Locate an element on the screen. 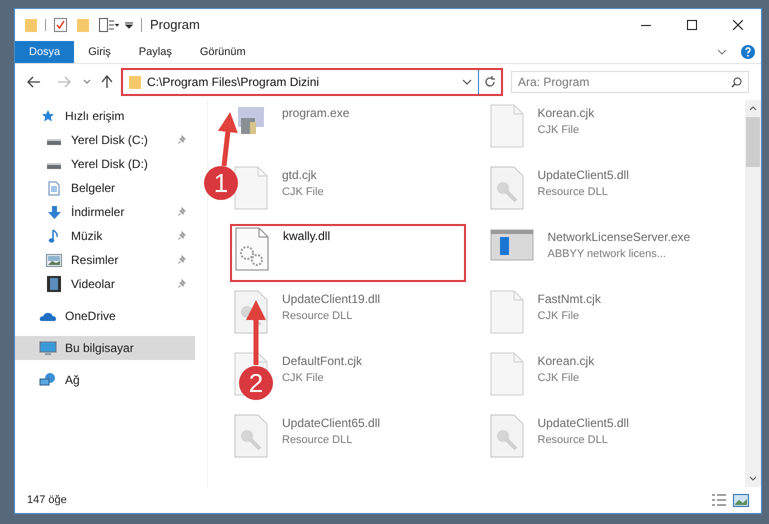 The height and width of the screenshot is (524, 769). checkbox-icon is located at coordinates (60, 25).